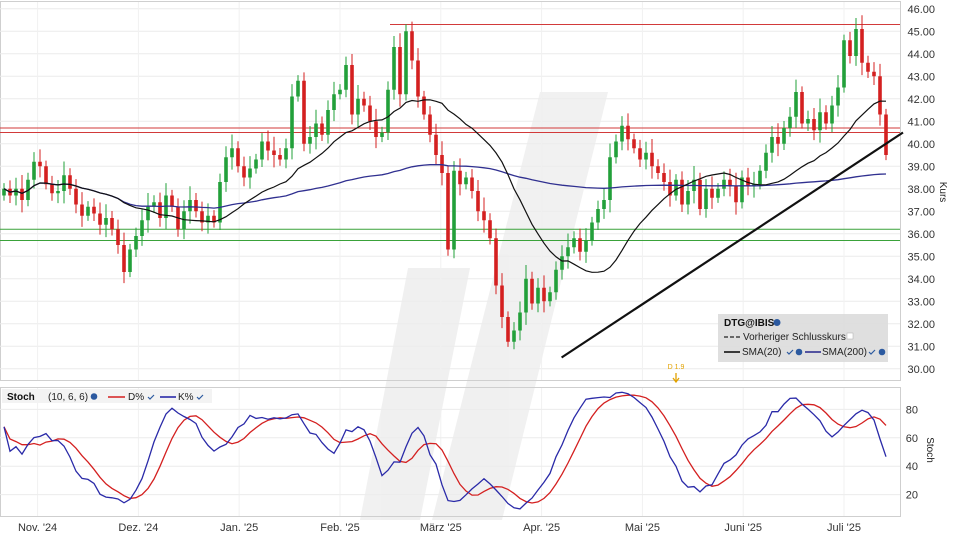 The height and width of the screenshot is (540, 960). I want to click on stoch-tick-label: 80, so click(912, 410).